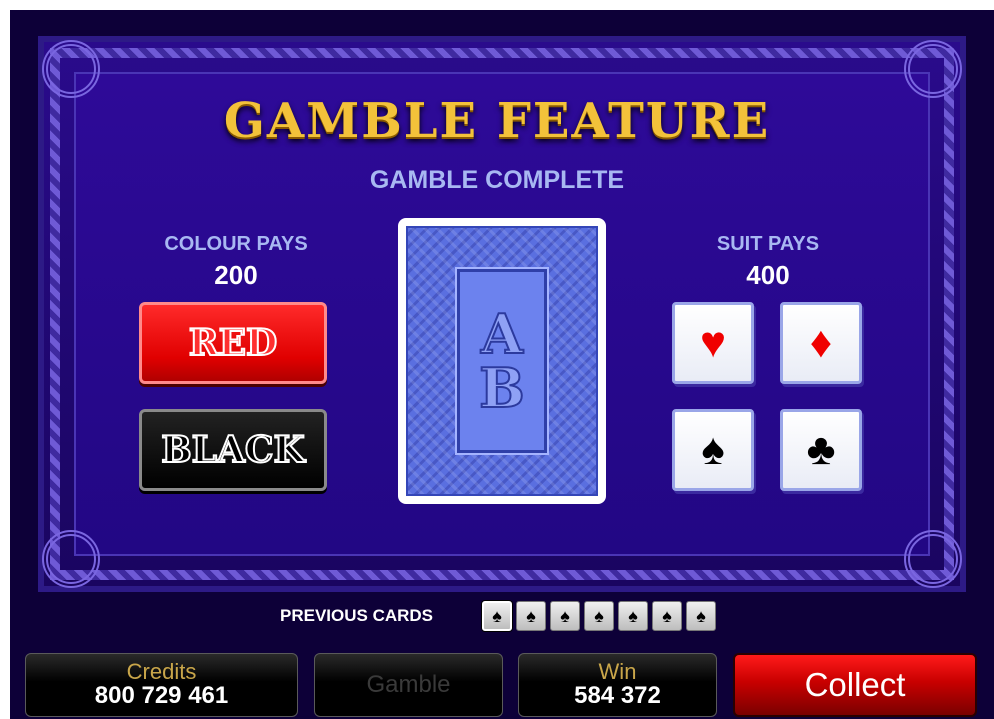 The height and width of the screenshot is (719, 994). What do you see at coordinates (161, 696) in the screenshot?
I see `credits-value: 800 729 461` at bounding box center [161, 696].